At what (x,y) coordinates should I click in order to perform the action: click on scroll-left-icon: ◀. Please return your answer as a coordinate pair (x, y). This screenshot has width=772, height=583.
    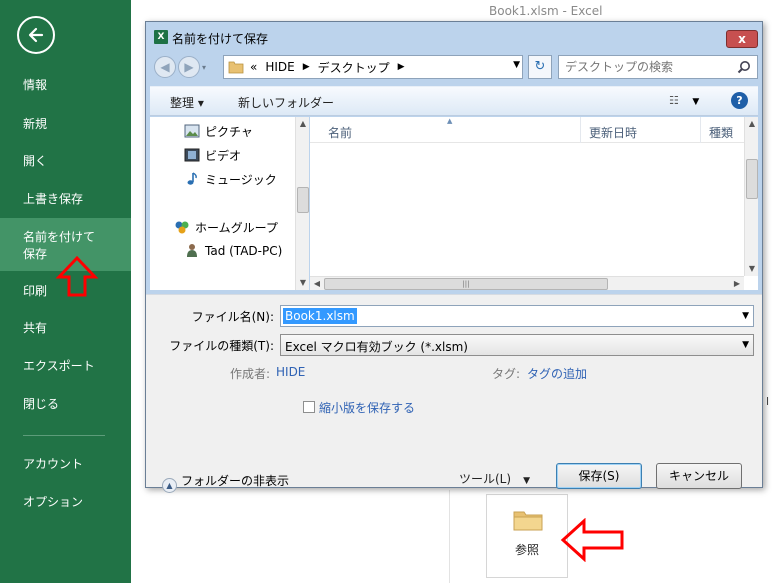
    Looking at the image, I should click on (317, 284).